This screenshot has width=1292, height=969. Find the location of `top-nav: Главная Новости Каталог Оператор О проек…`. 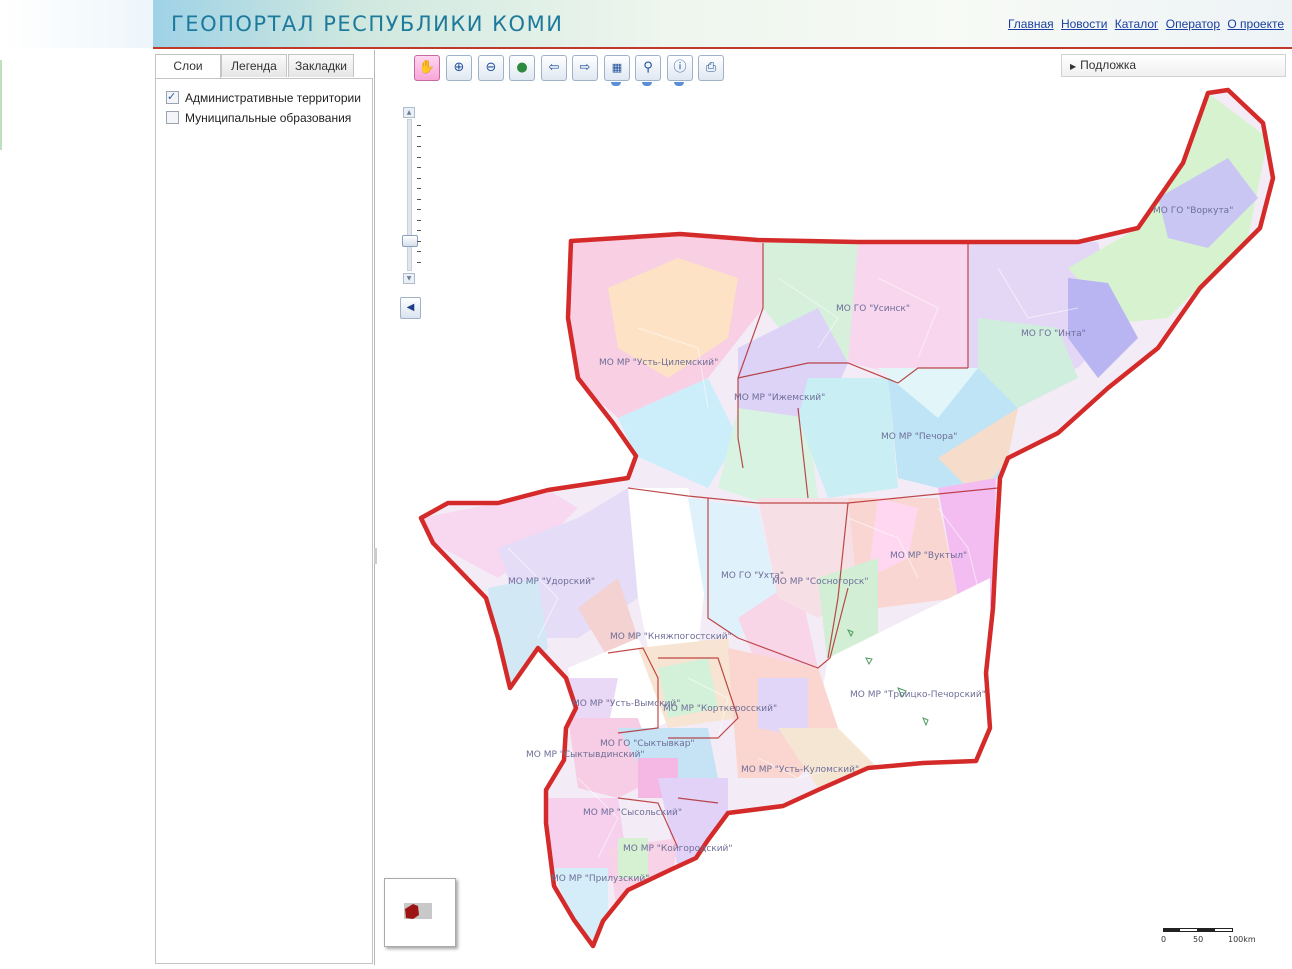

top-nav: Главная Новости Каталог Оператор О проек… is located at coordinates (1144, 24).